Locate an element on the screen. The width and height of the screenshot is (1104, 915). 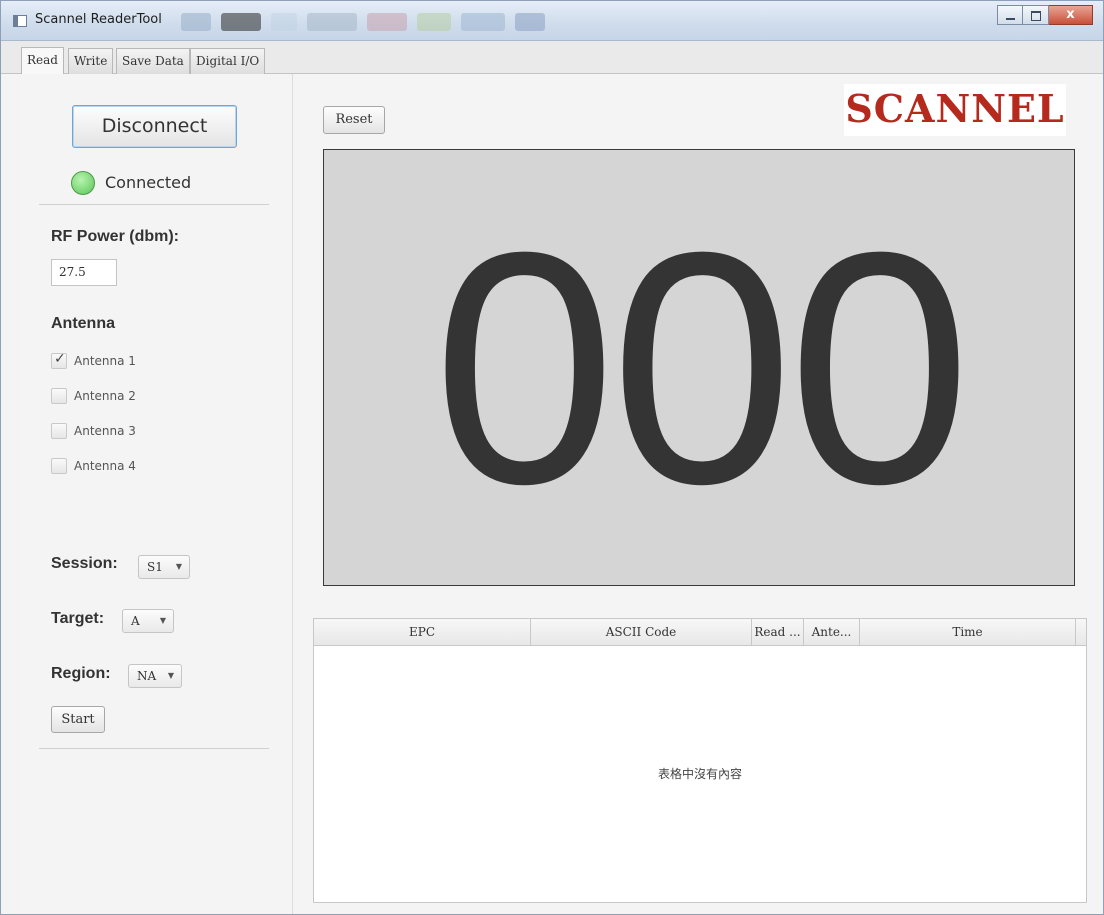
table-empty-message: 表格中沒有內容 is located at coordinates (699, 774).